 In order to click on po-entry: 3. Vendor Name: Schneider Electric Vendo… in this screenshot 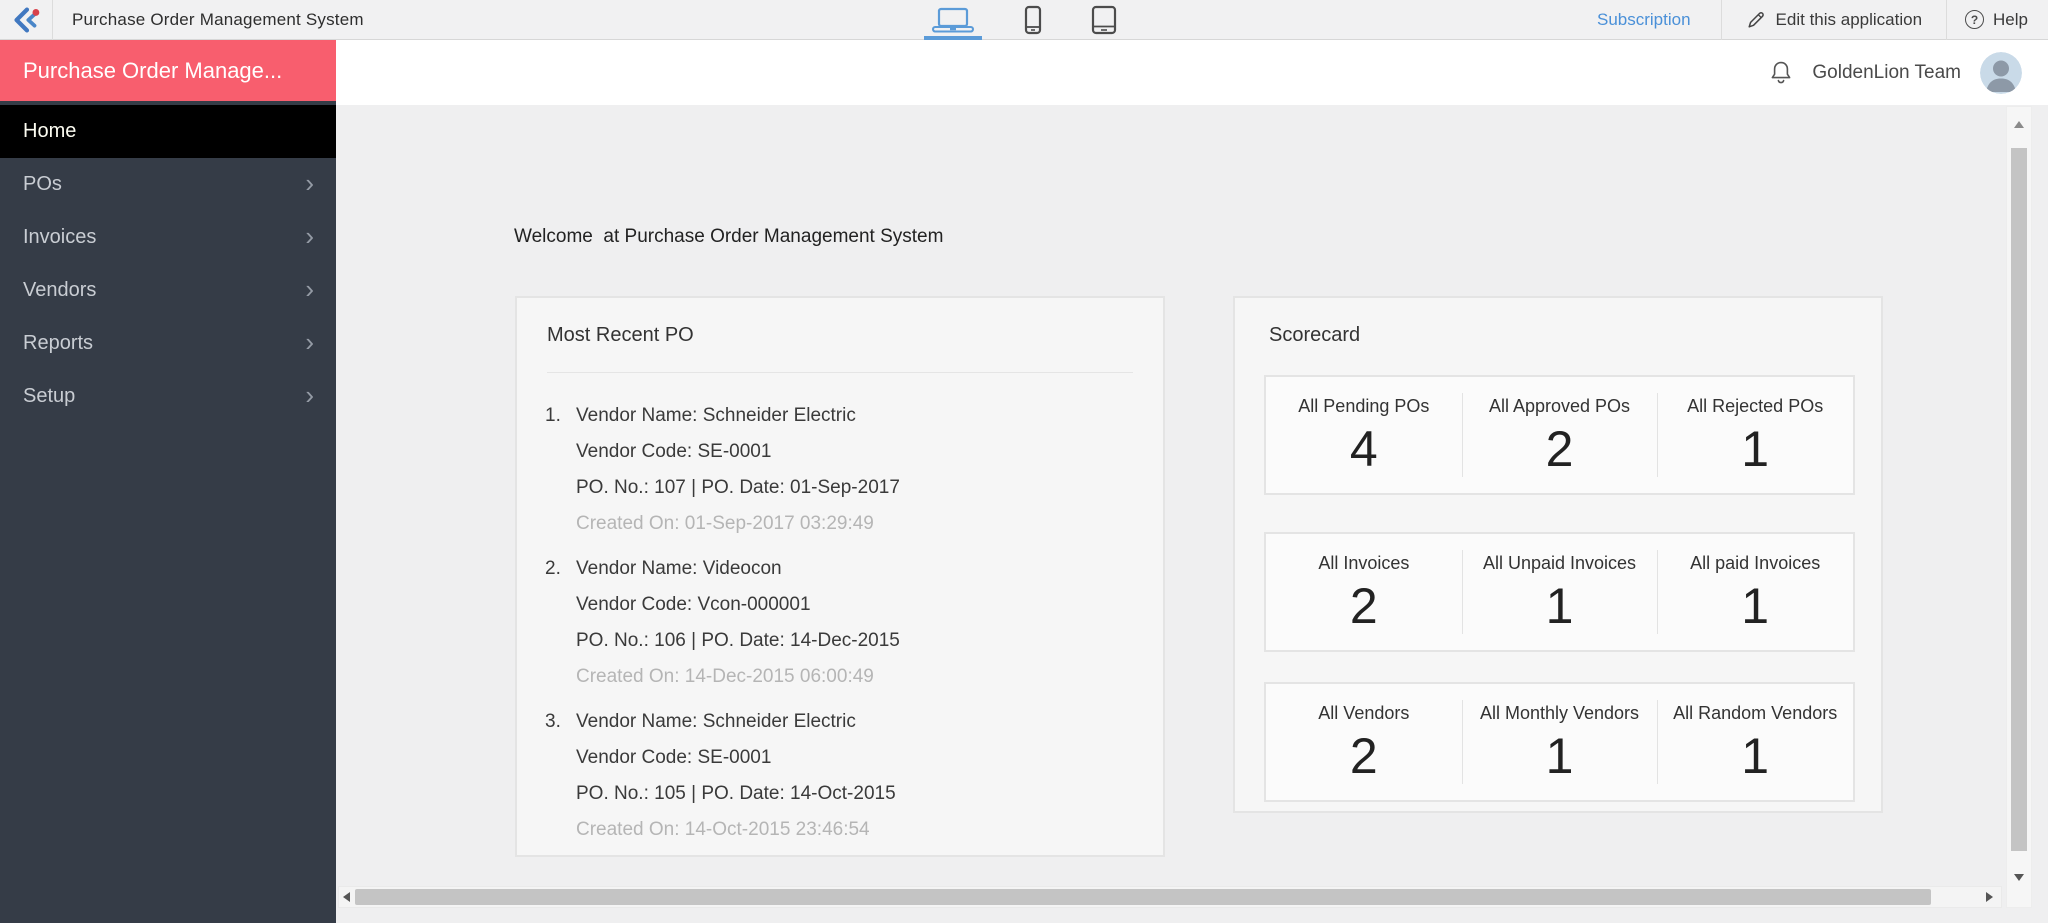, I will do `click(843, 776)`.